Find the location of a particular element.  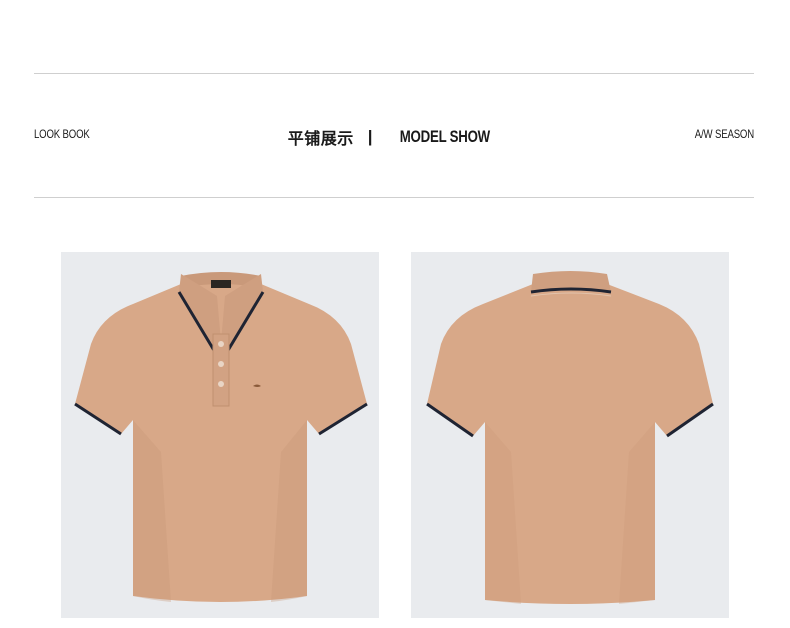

season-label: A/W SEASON is located at coordinates (724, 134).